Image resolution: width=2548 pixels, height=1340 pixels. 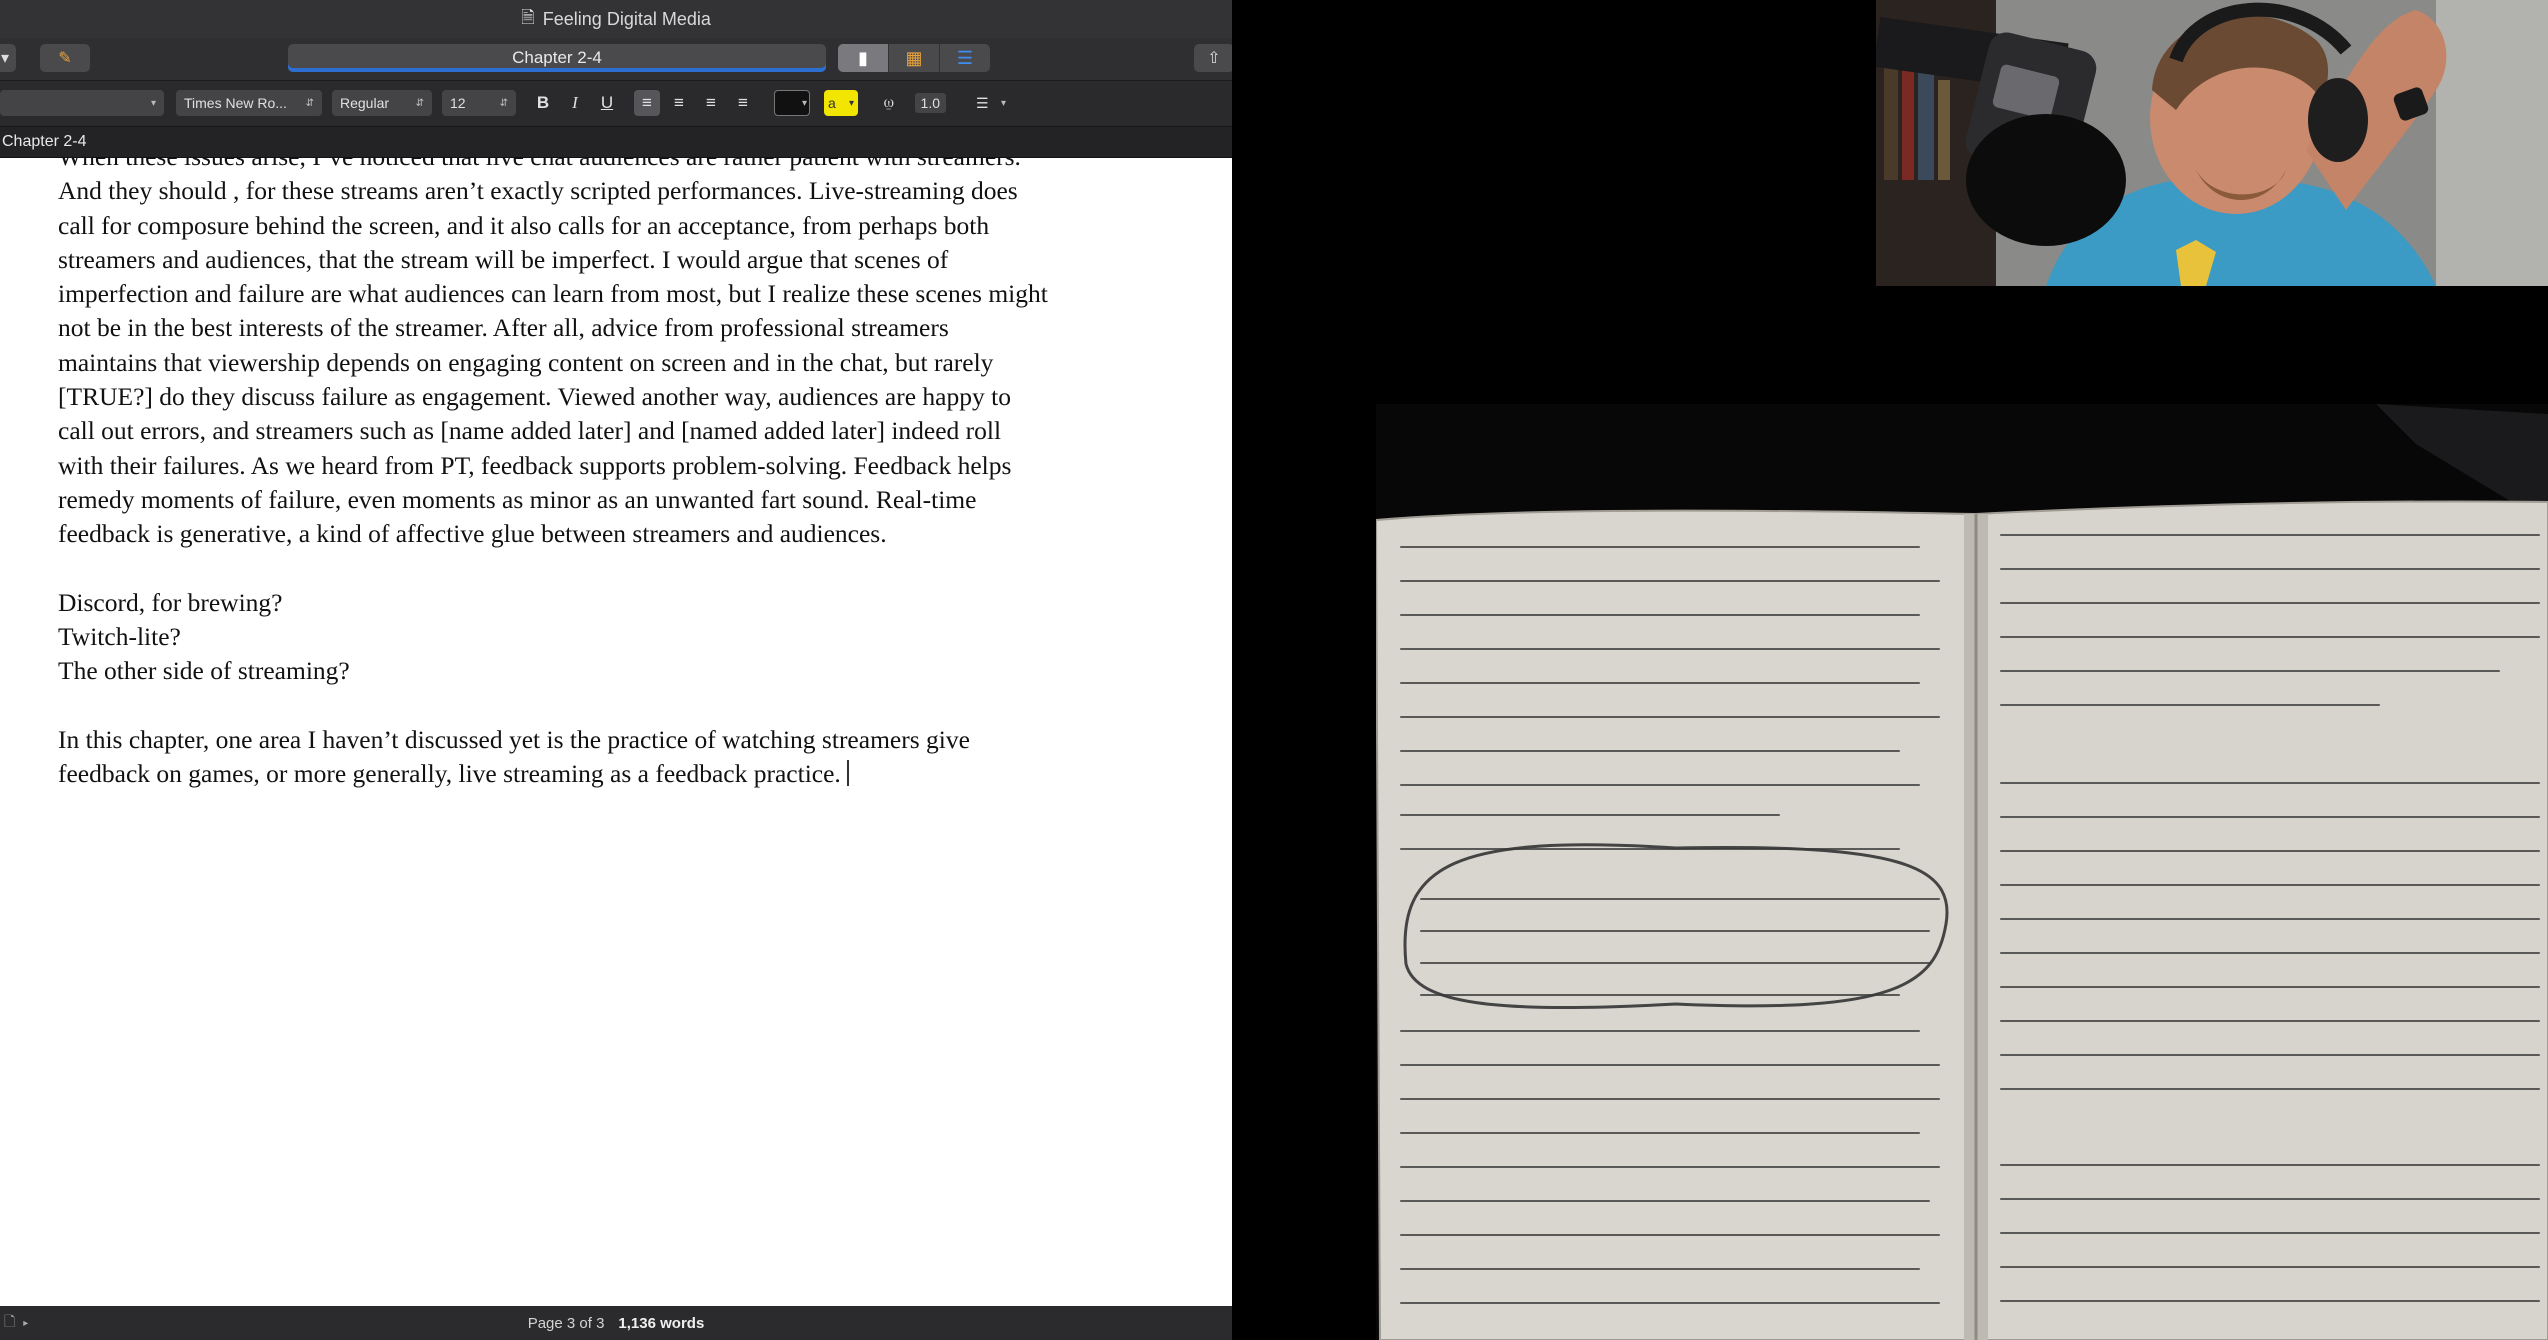 What do you see at coordinates (365, 103) in the screenshot?
I see `font-style-value: Regular` at bounding box center [365, 103].